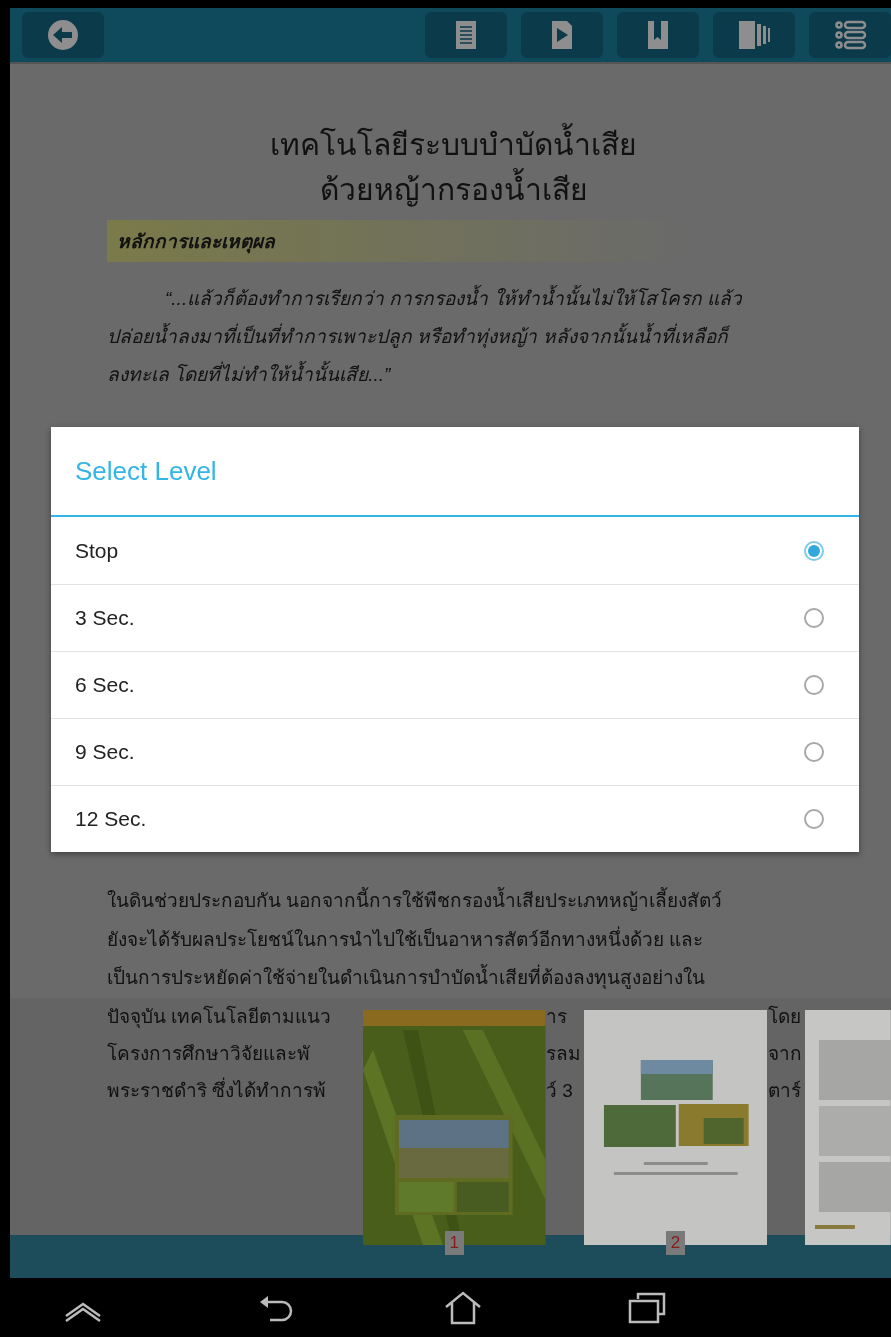 This screenshot has width=891, height=1337. I want to click on page-number: 2, so click(675, 1243).